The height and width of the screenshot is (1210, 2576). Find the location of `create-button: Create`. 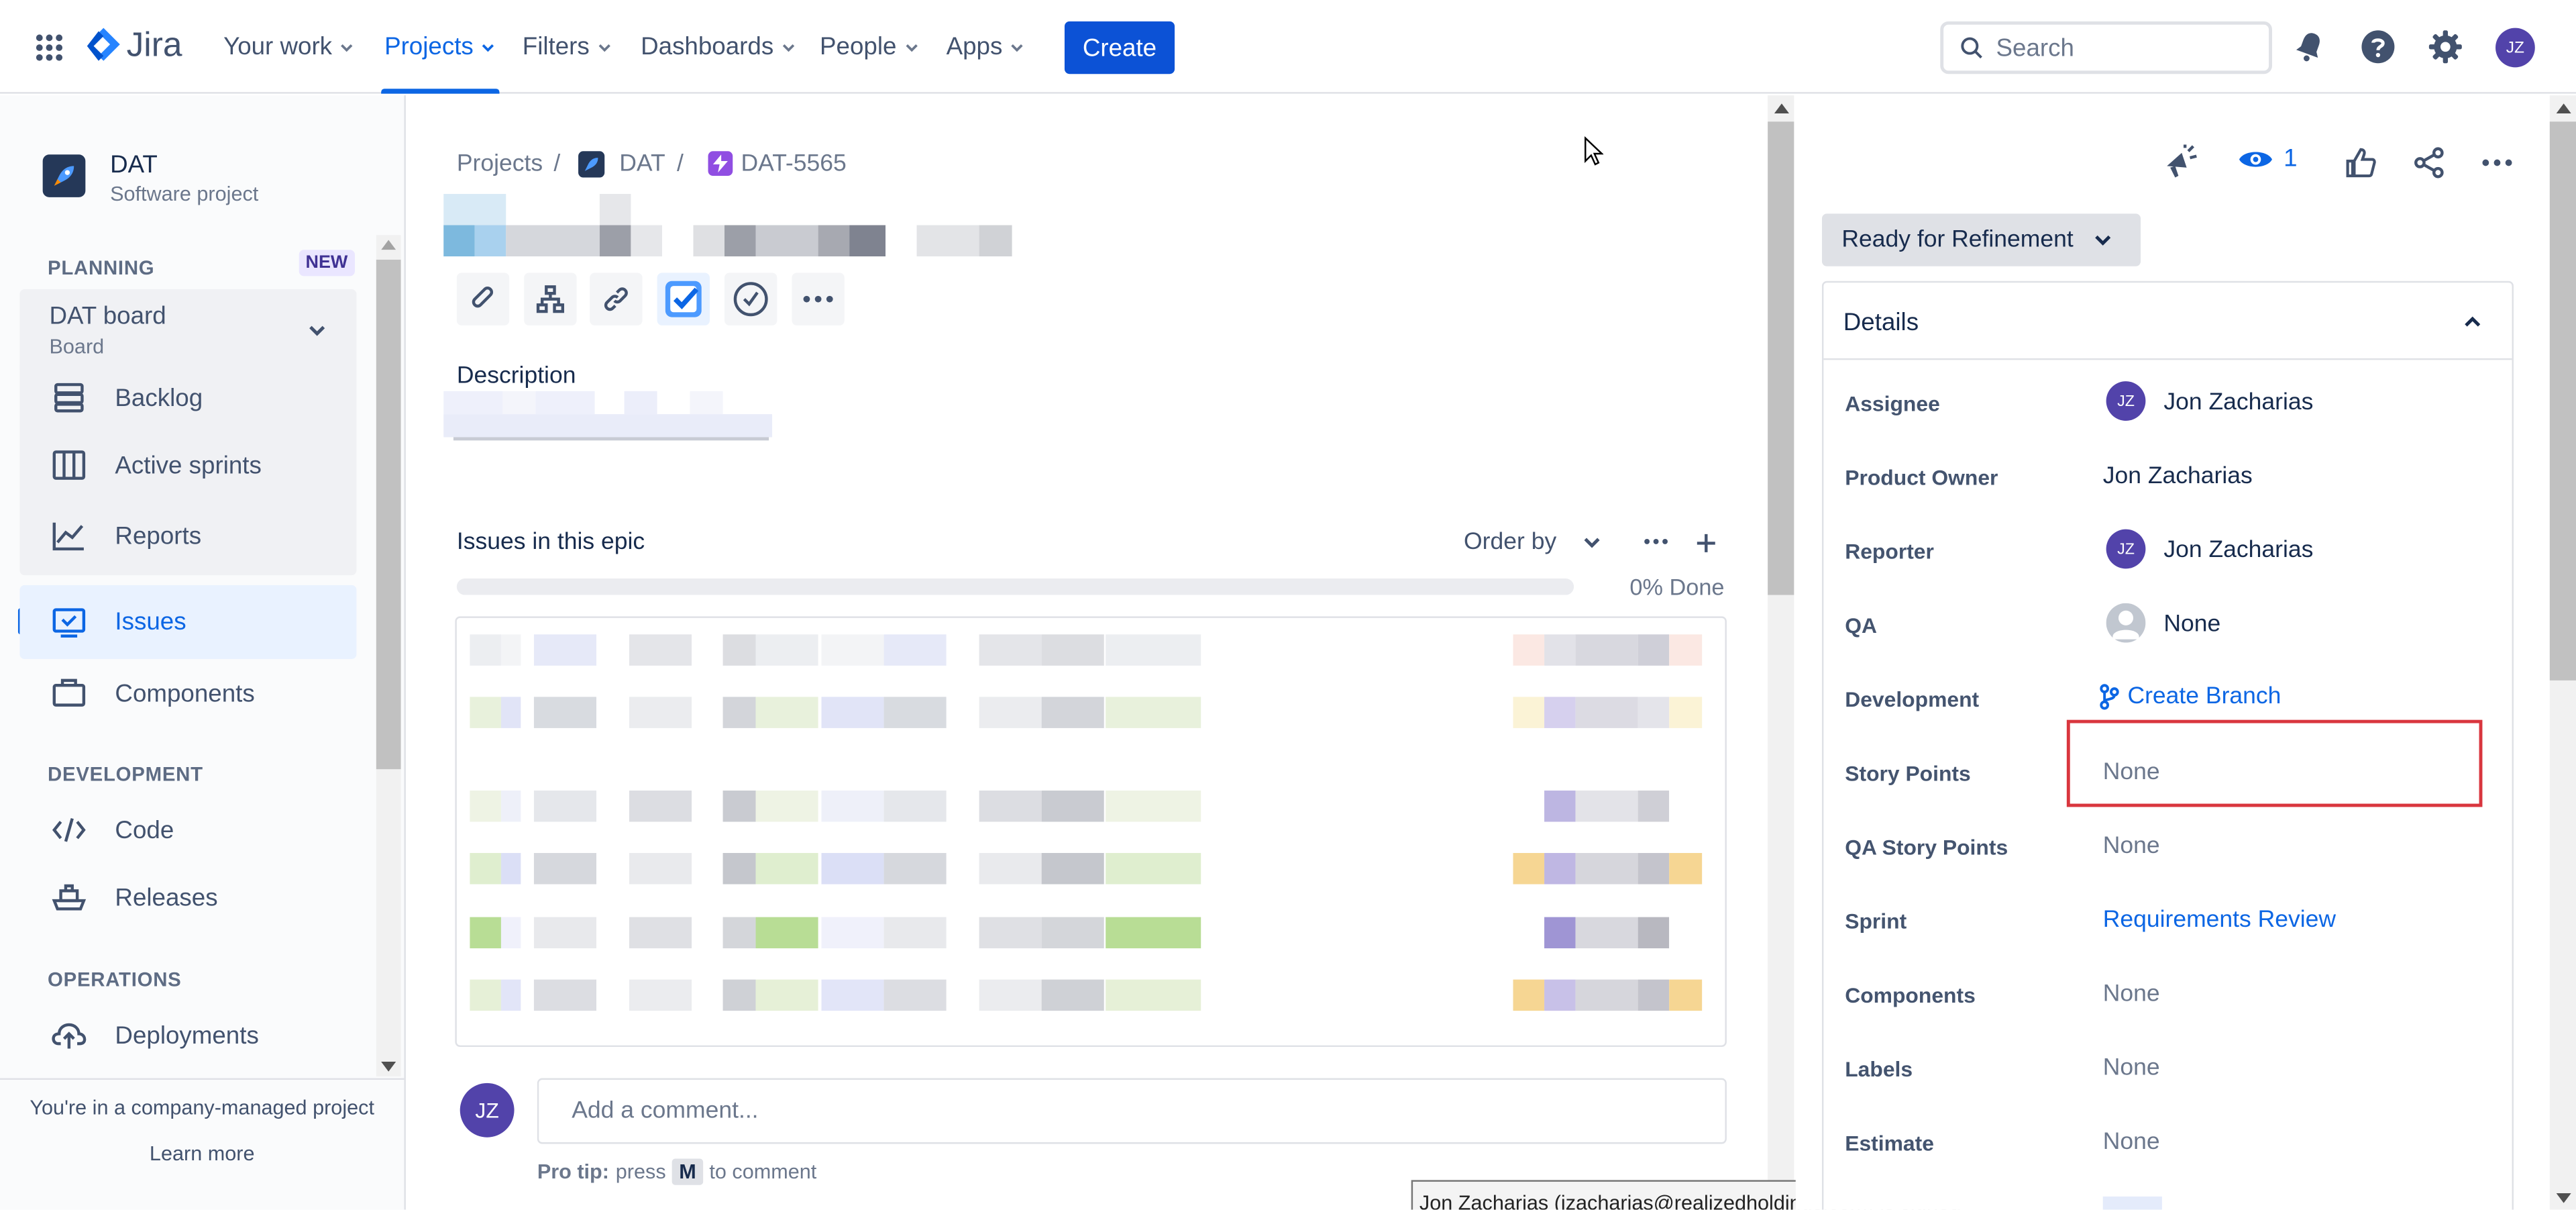

create-button: Create is located at coordinates (1119, 47).